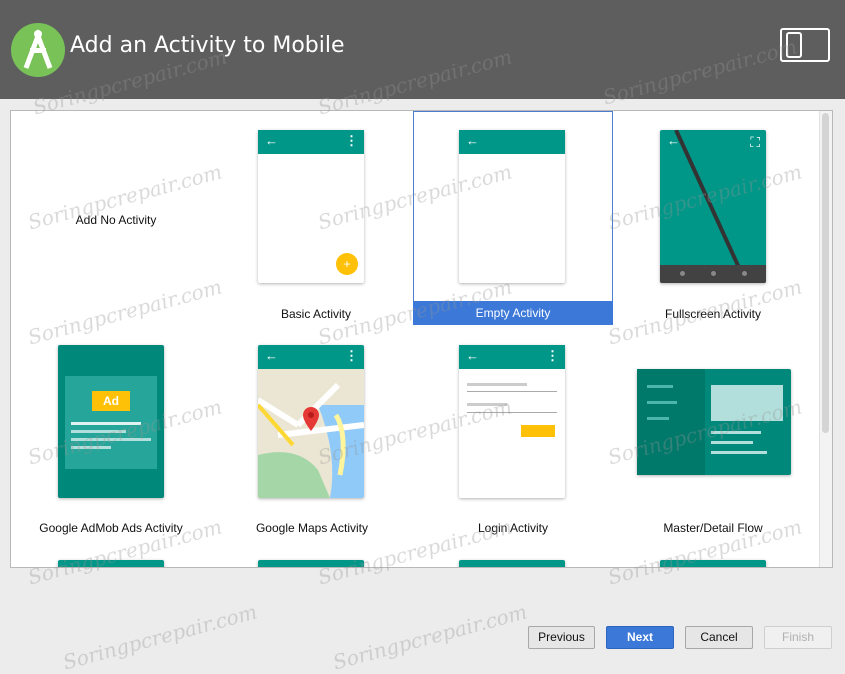 Image resolution: width=845 pixels, height=674 pixels. What do you see at coordinates (111, 401) in the screenshot?
I see `ad-badge: Ad` at bounding box center [111, 401].